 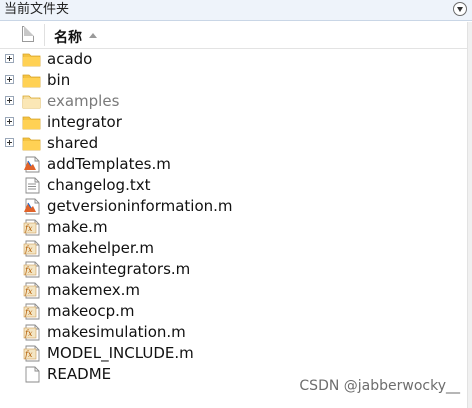 What do you see at coordinates (44, 35) in the screenshot?
I see `column-divider` at bounding box center [44, 35].